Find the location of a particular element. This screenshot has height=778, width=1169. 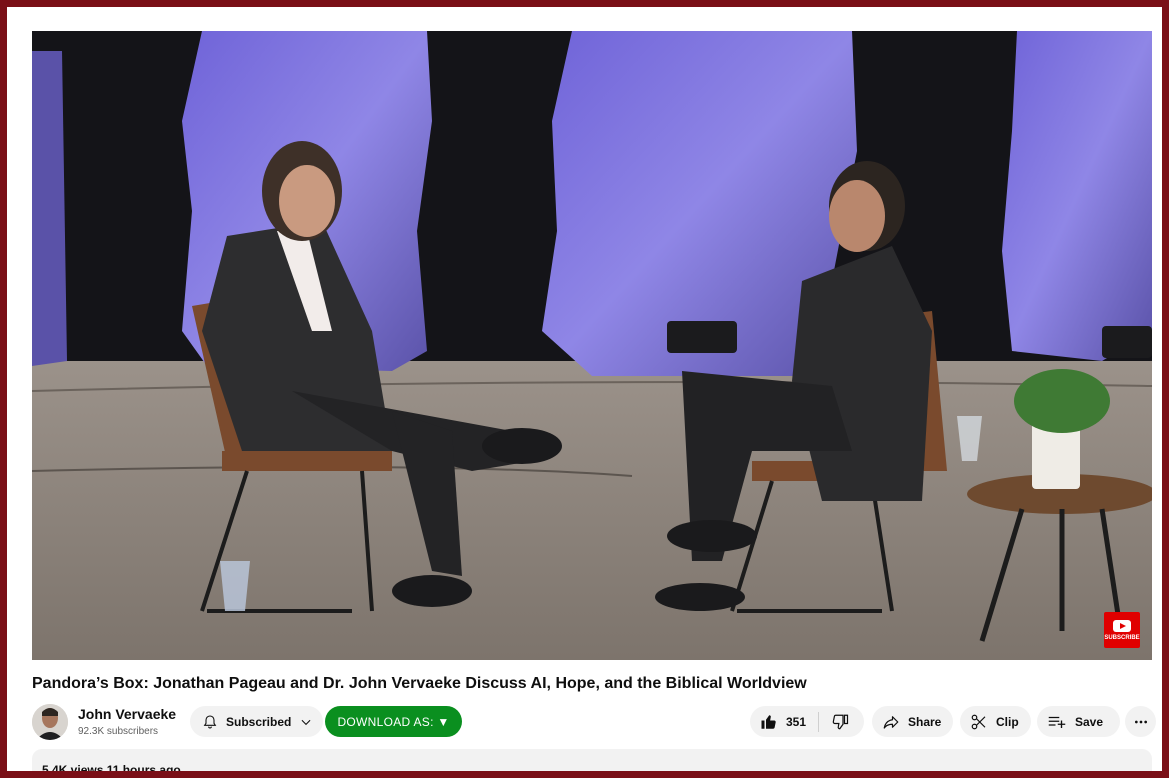

subscriber-count: 92.3K subscribers is located at coordinates (118, 731).